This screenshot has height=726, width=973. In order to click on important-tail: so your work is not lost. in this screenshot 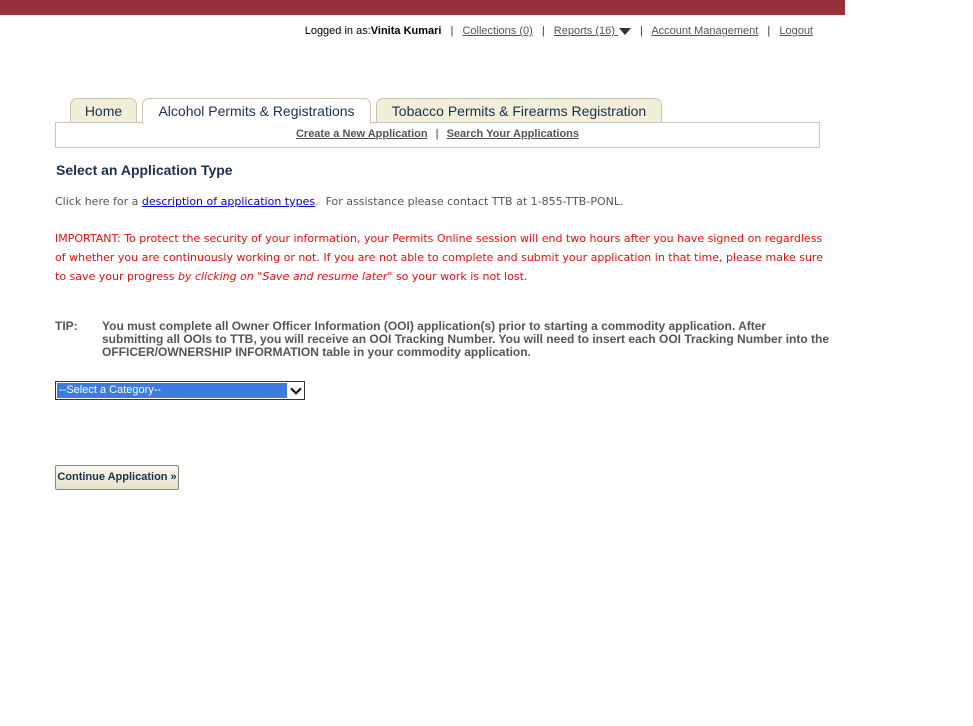, I will do `click(460, 276)`.